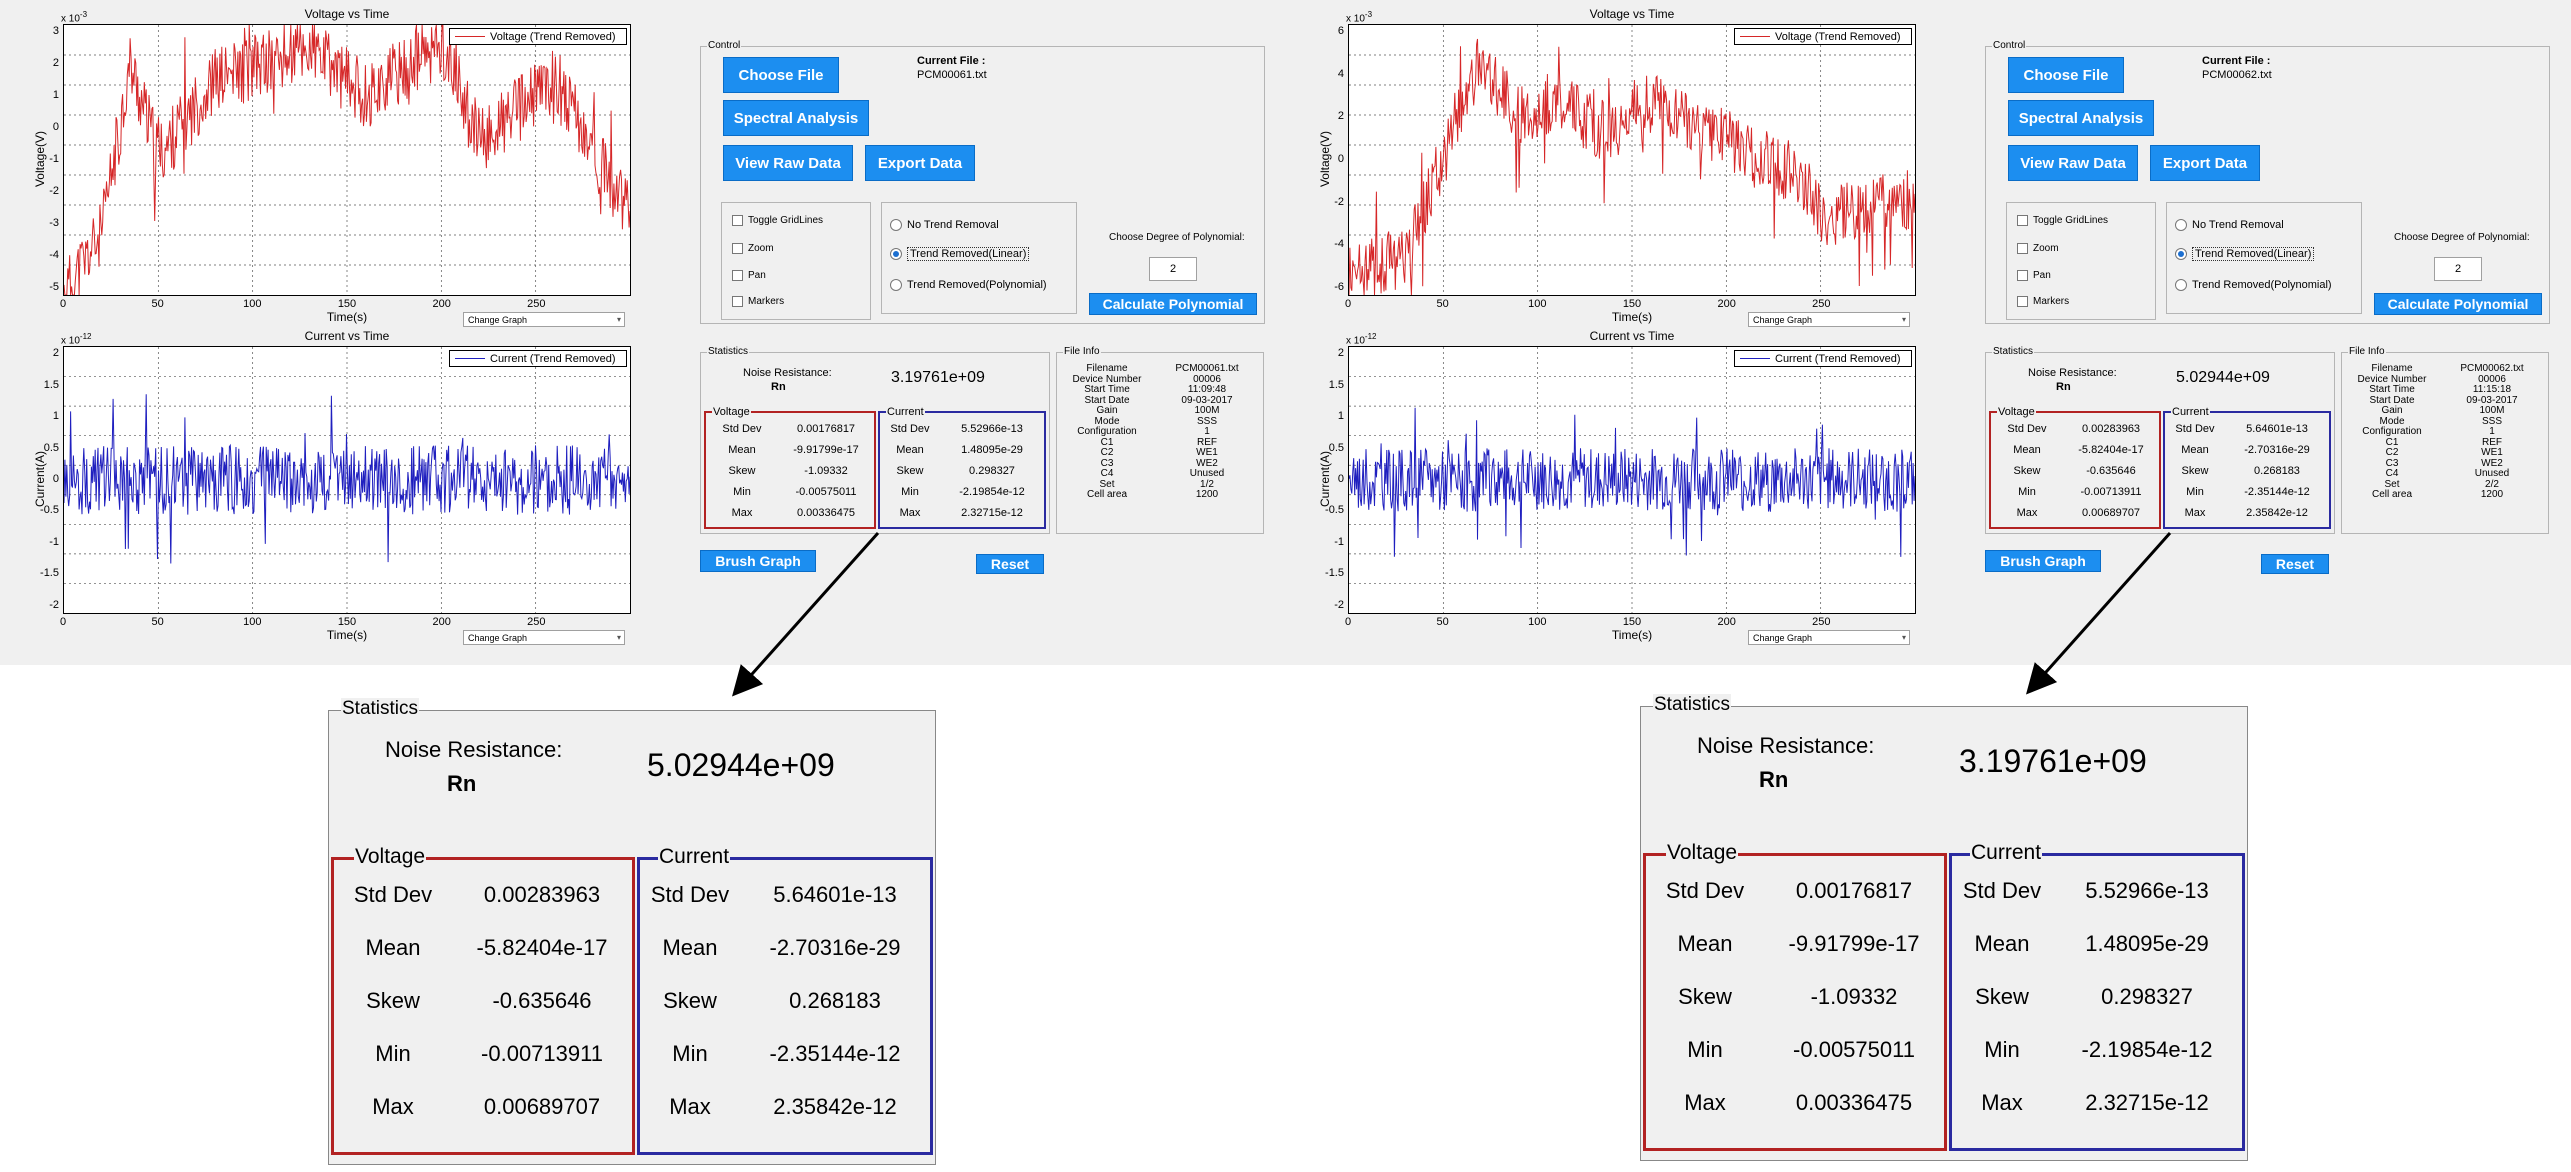 The height and width of the screenshot is (1172, 2571). What do you see at coordinates (1107, 368) in the screenshot?
I see `file-info-key: Filename` at bounding box center [1107, 368].